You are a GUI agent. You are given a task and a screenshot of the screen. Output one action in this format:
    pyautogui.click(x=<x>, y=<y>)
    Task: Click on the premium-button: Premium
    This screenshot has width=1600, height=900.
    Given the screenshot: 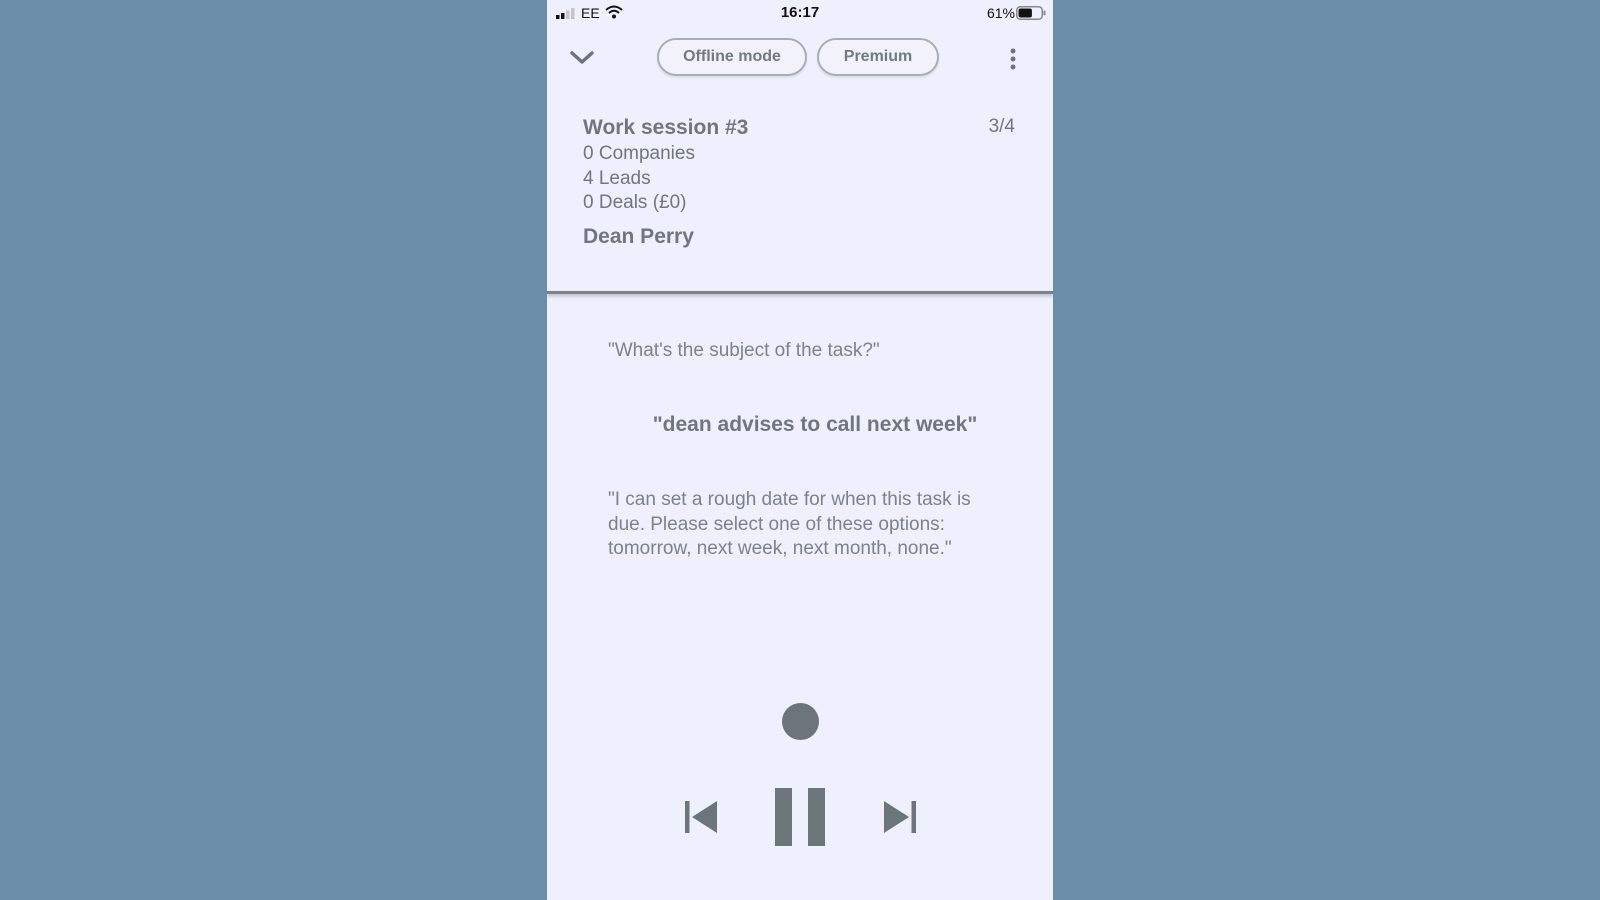 What is the action you would take?
    pyautogui.click(x=878, y=57)
    